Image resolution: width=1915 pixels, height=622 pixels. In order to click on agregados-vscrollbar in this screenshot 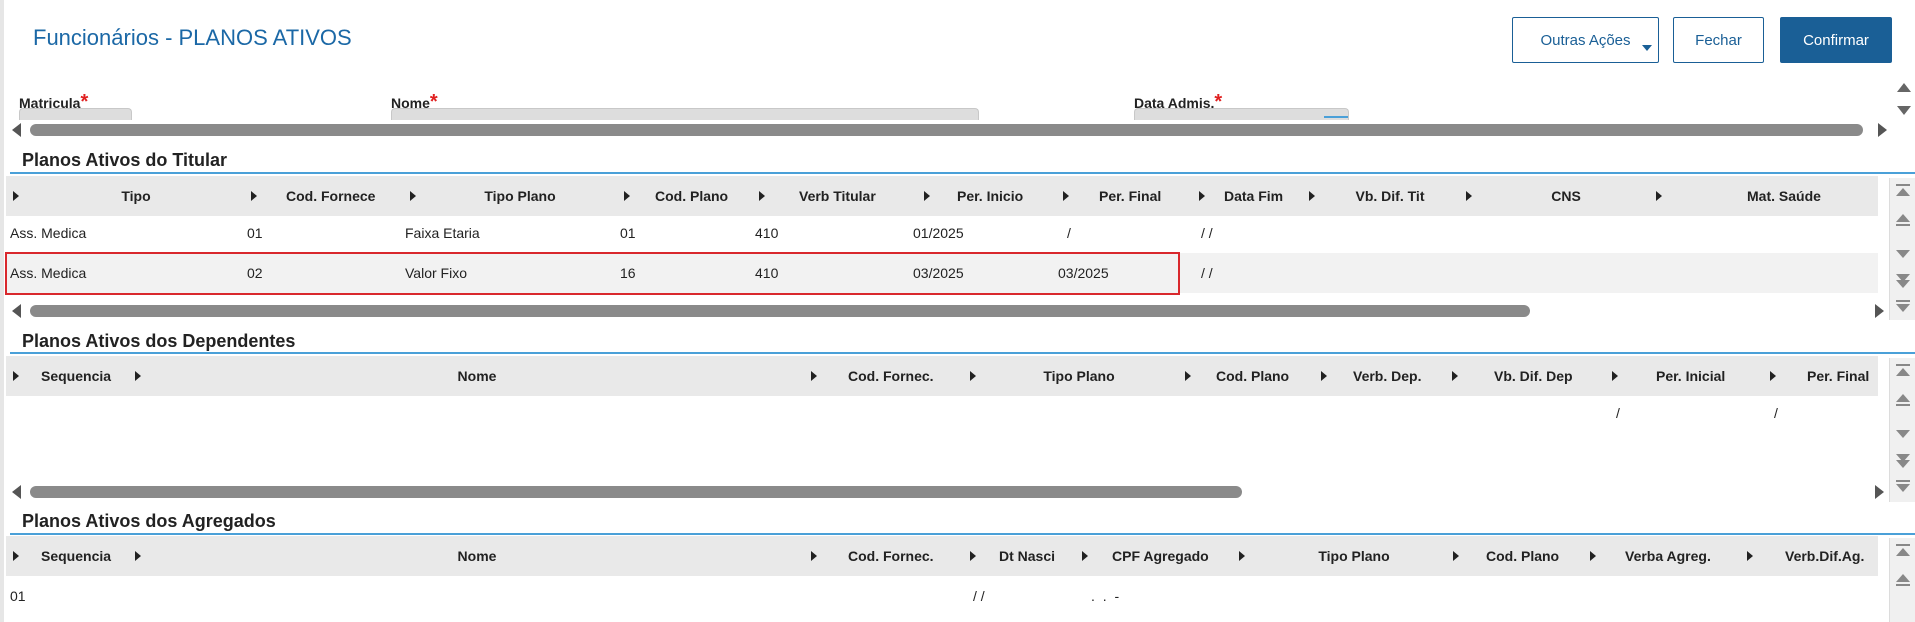, I will do `click(1902, 580)`.